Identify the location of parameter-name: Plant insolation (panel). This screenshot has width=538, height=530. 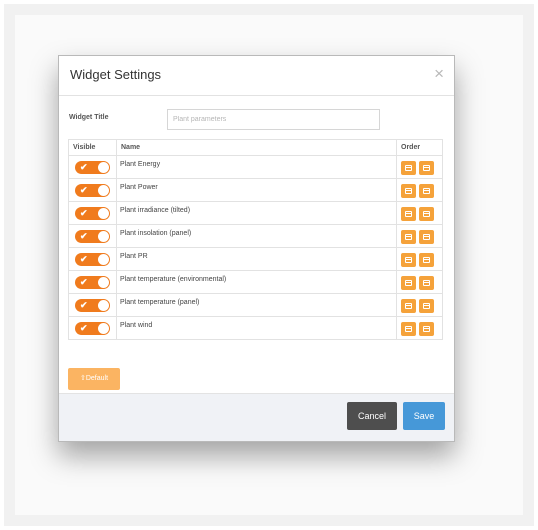
(156, 233).